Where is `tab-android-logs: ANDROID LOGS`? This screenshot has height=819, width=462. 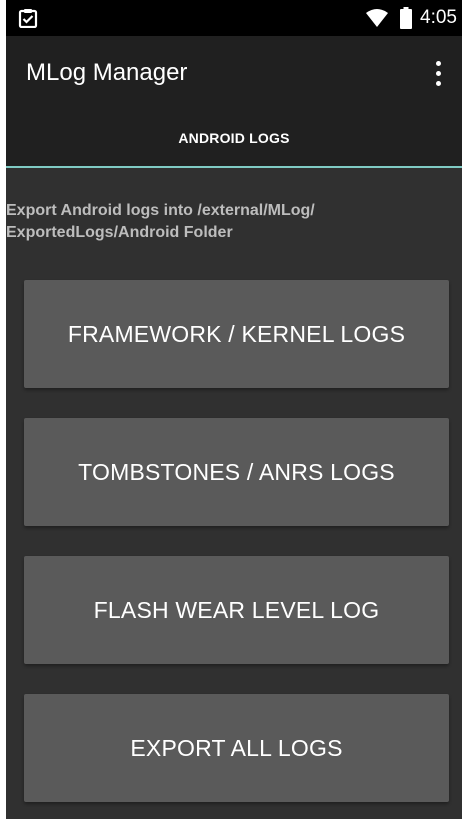
tab-android-logs: ANDROID LOGS is located at coordinates (234, 143).